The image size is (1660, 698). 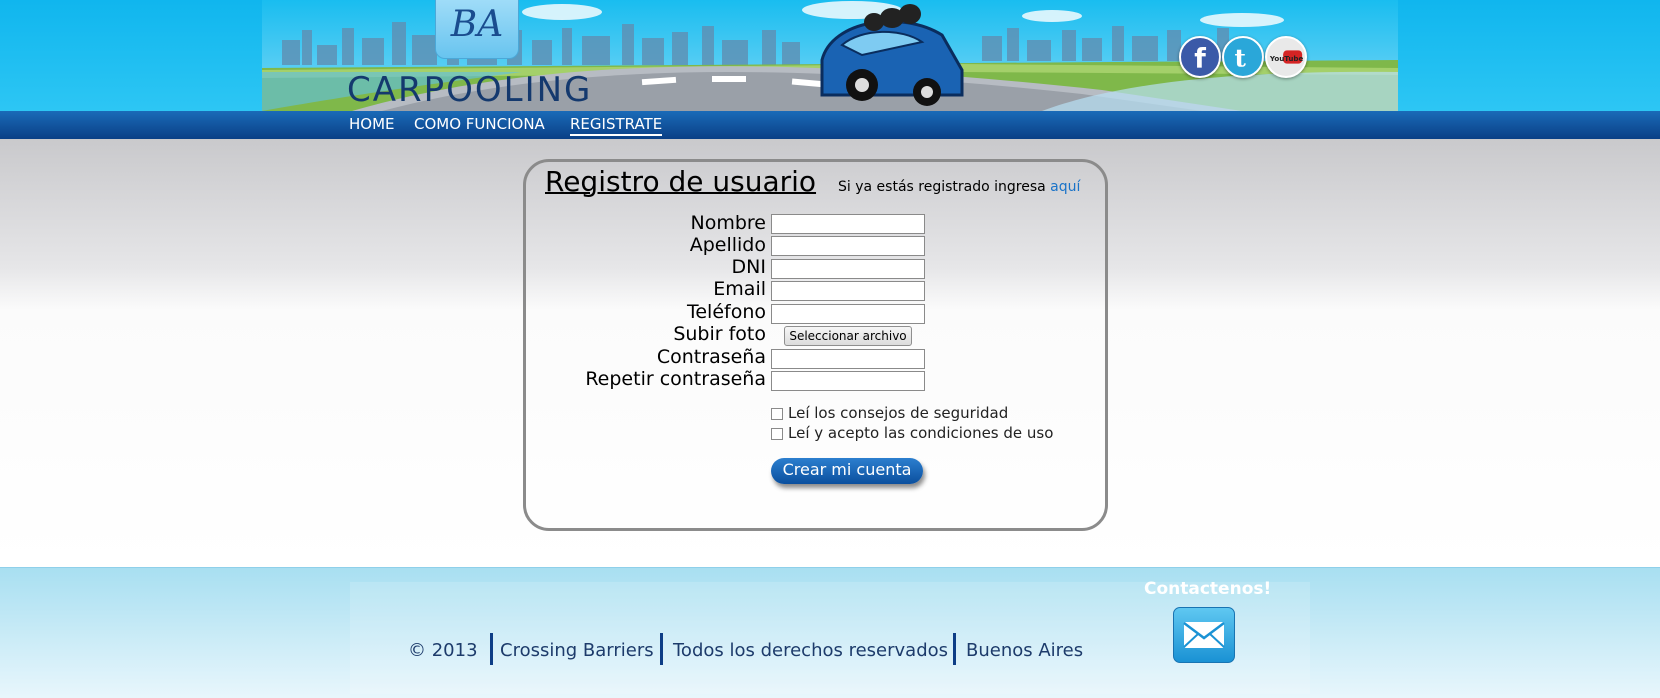 What do you see at coordinates (479, 124) in the screenshot?
I see `nav-item-como-funciona: COMO FUNCIONA` at bounding box center [479, 124].